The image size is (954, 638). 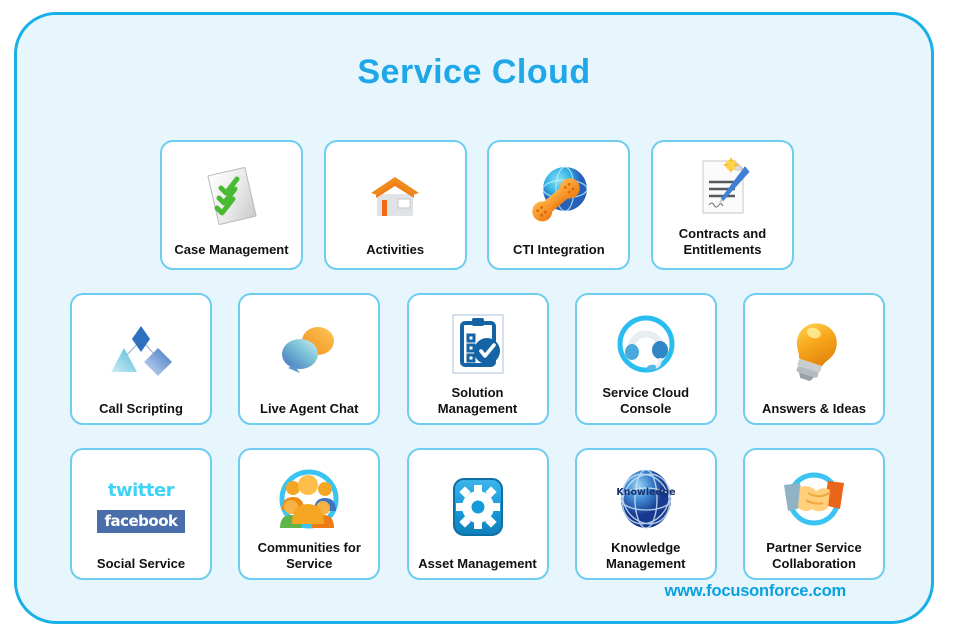 I want to click on feature-card-label: Asset Management, so click(x=477, y=563).